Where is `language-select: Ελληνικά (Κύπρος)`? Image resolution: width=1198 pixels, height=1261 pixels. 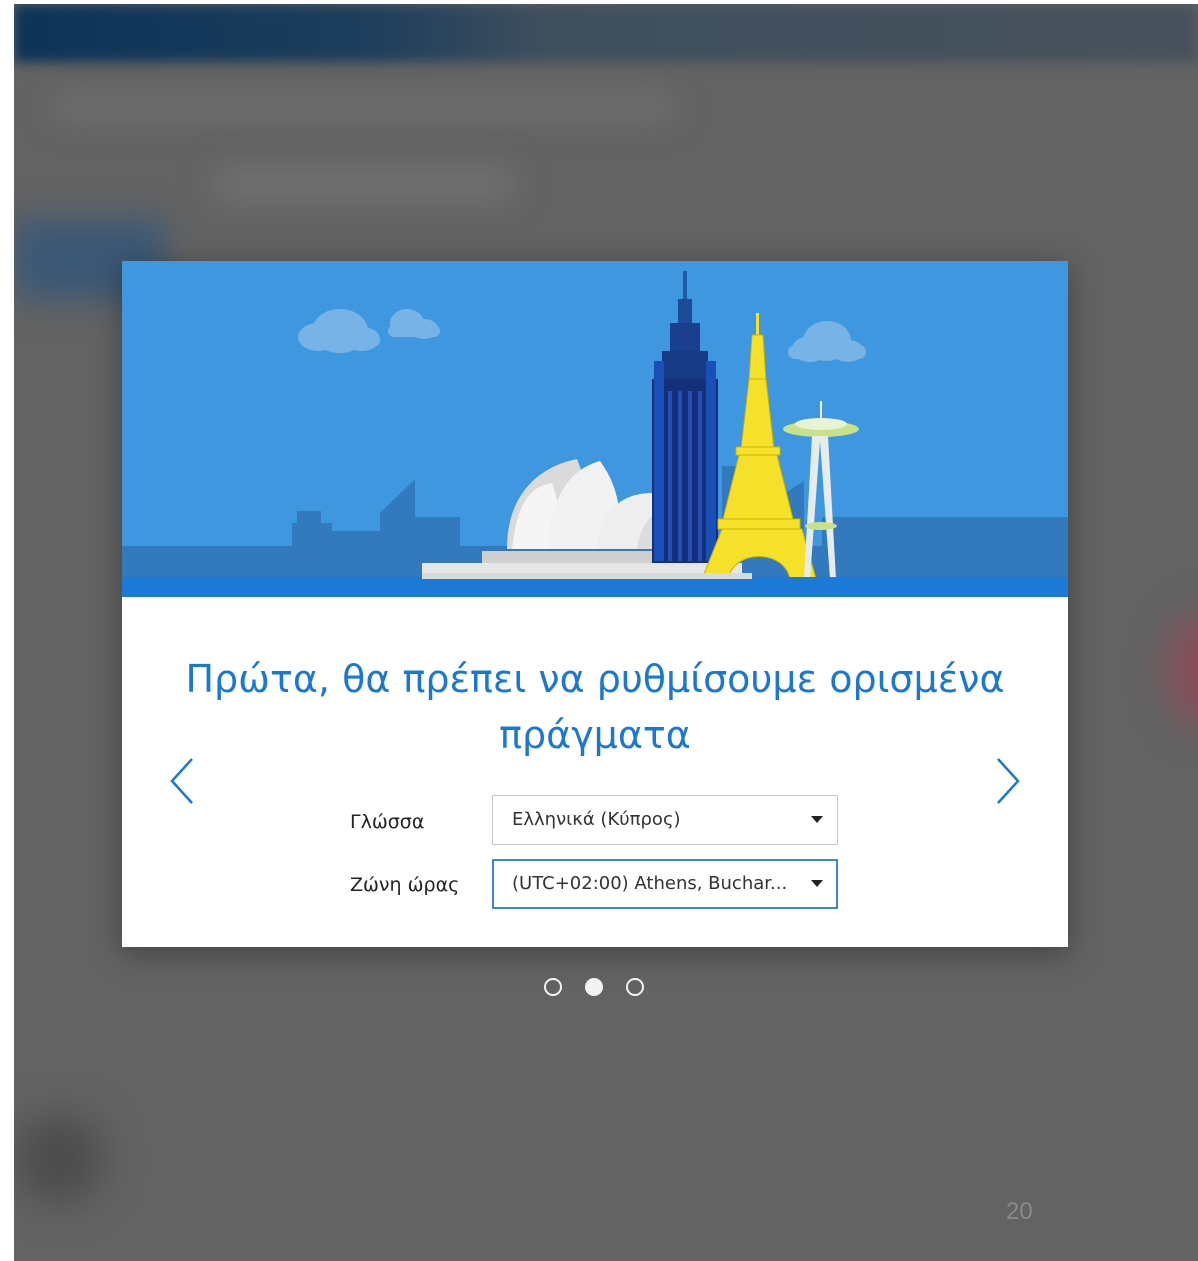
language-select: Ελληνικά (Κύπρος) is located at coordinates (665, 820).